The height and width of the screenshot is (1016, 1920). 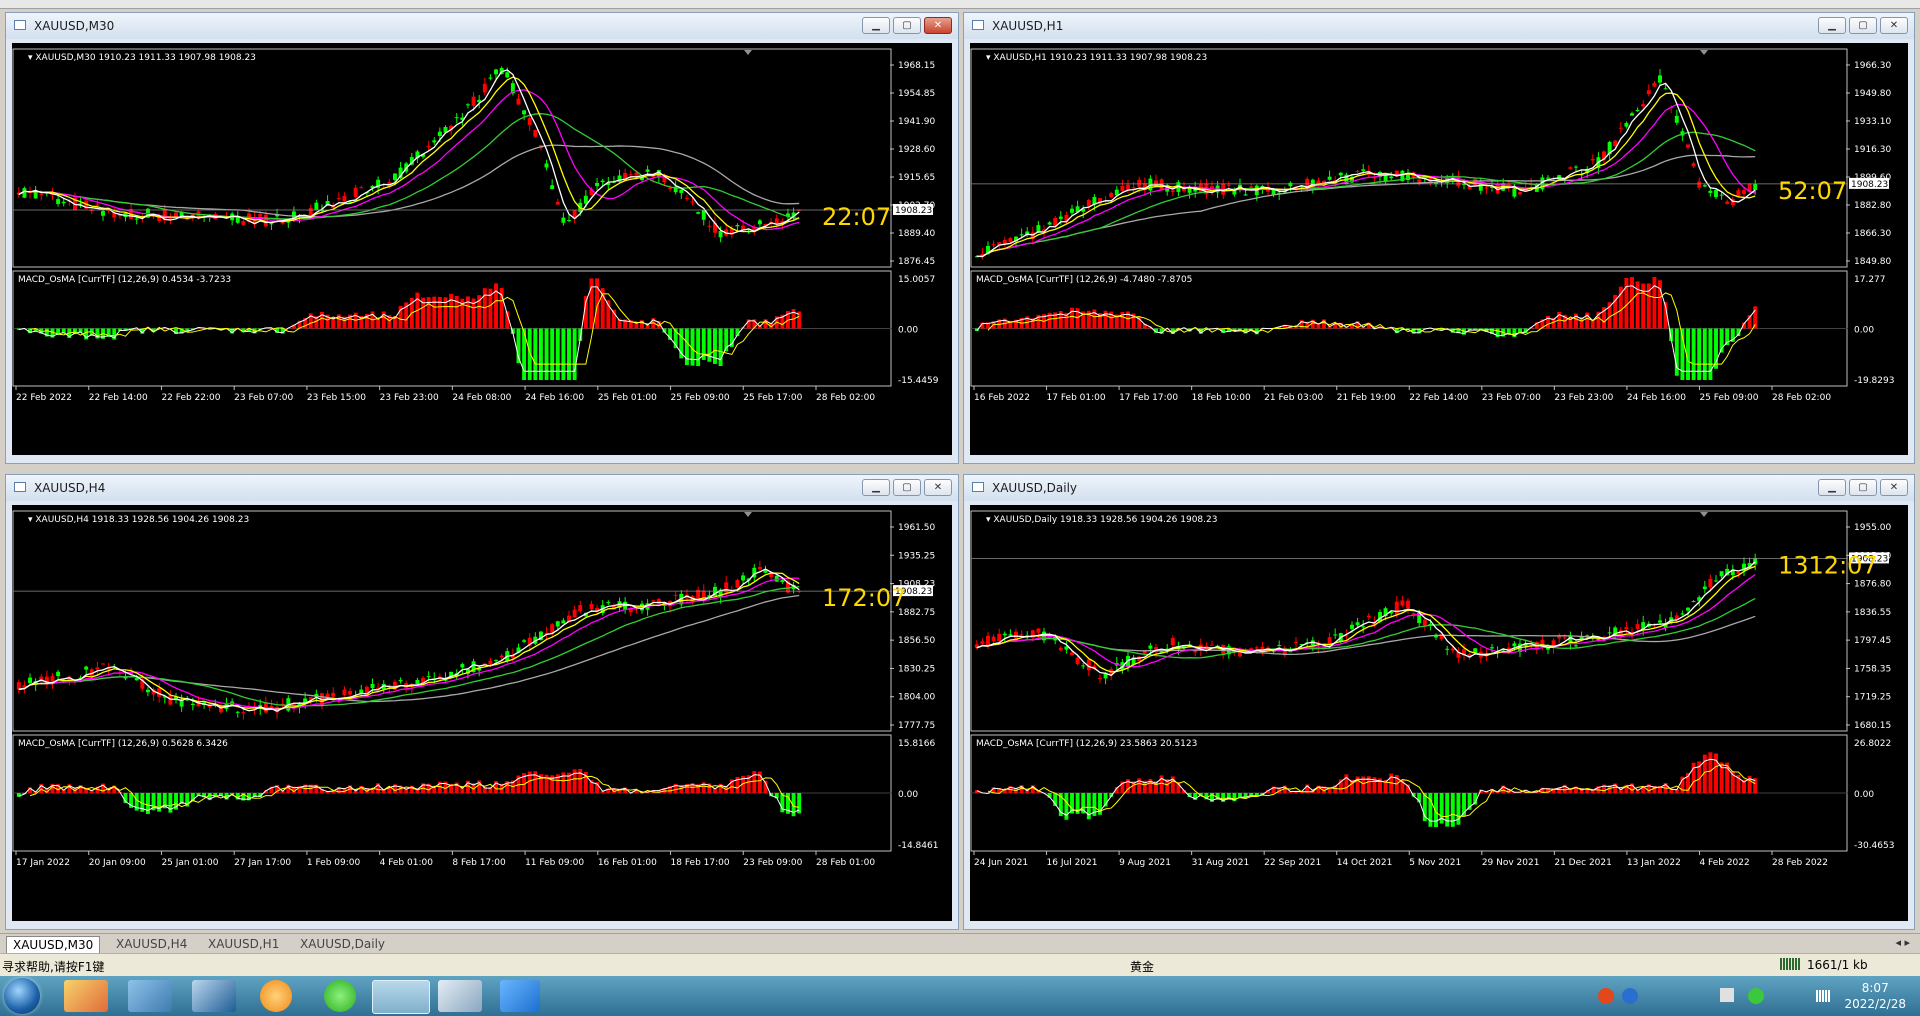 I want to click on window-titlebar: XAUUSD,Daily ▁ ▢ ✕, so click(x=1439, y=488).